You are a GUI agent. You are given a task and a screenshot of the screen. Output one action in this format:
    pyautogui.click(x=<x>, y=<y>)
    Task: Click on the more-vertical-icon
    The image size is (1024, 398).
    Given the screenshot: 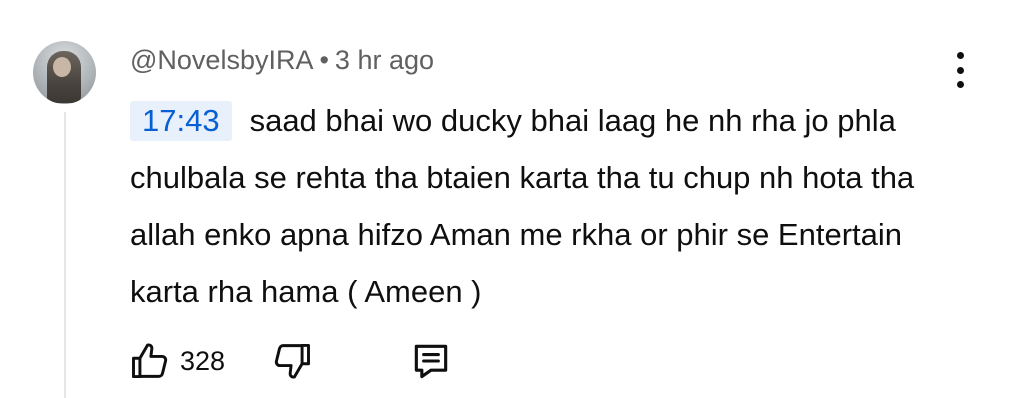 What is the action you would take?
    pyautogui.click(x=960, y=55)
    